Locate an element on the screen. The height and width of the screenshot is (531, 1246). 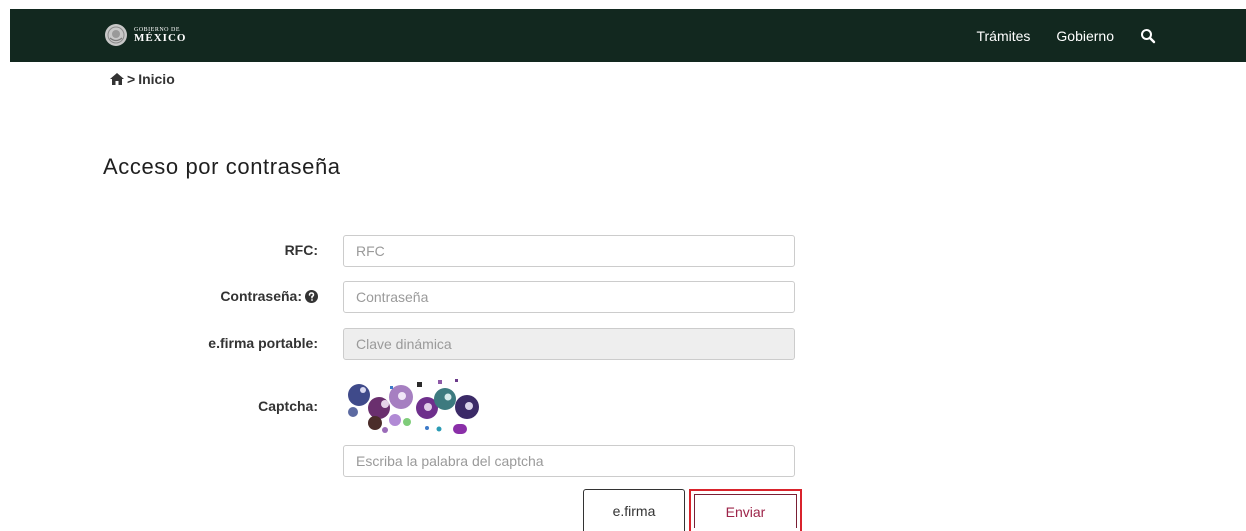
question-circle-icon is located at coordinates (311, 296).